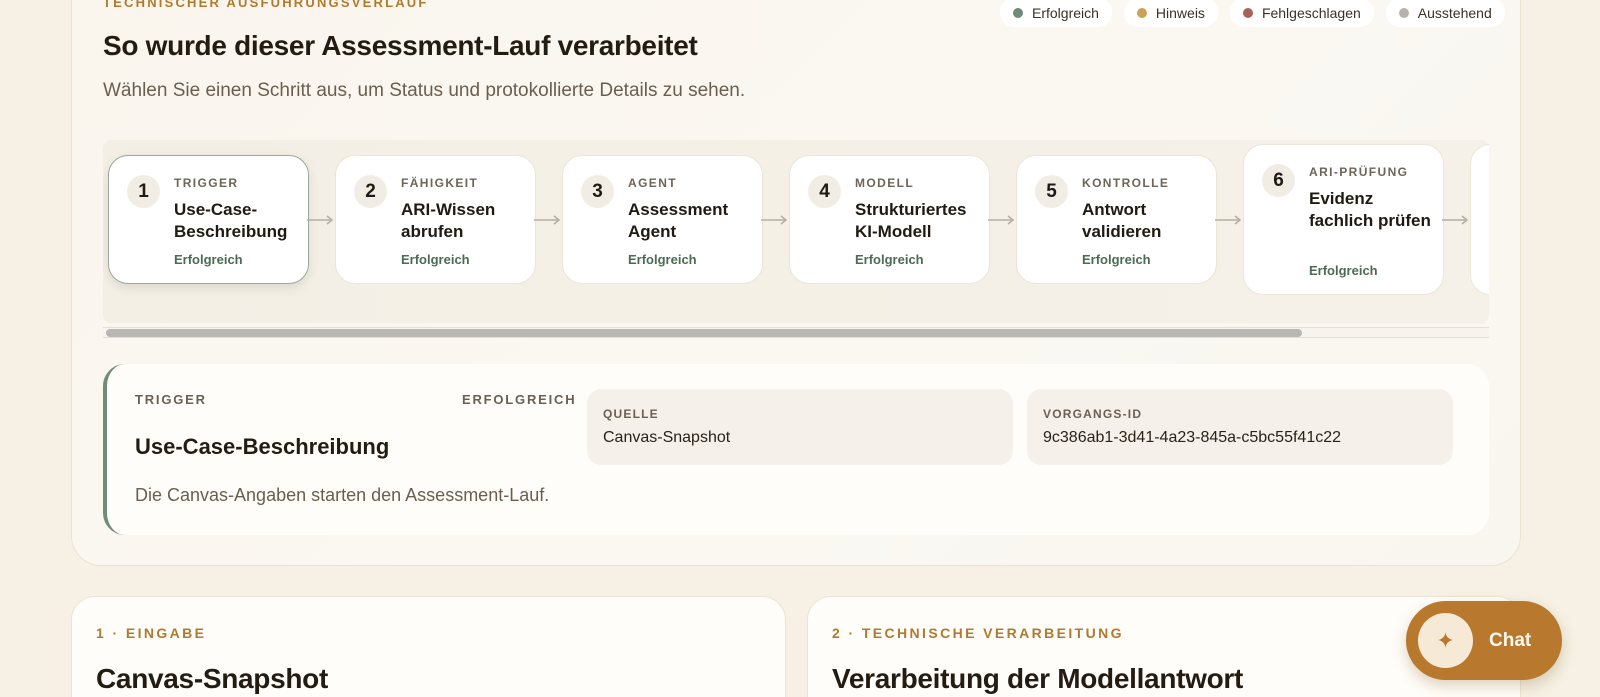  What do you see at coordinates (1247, 12) in the screenshot?
I see `legend-dot-failed` at bounding box center [1247, 12].